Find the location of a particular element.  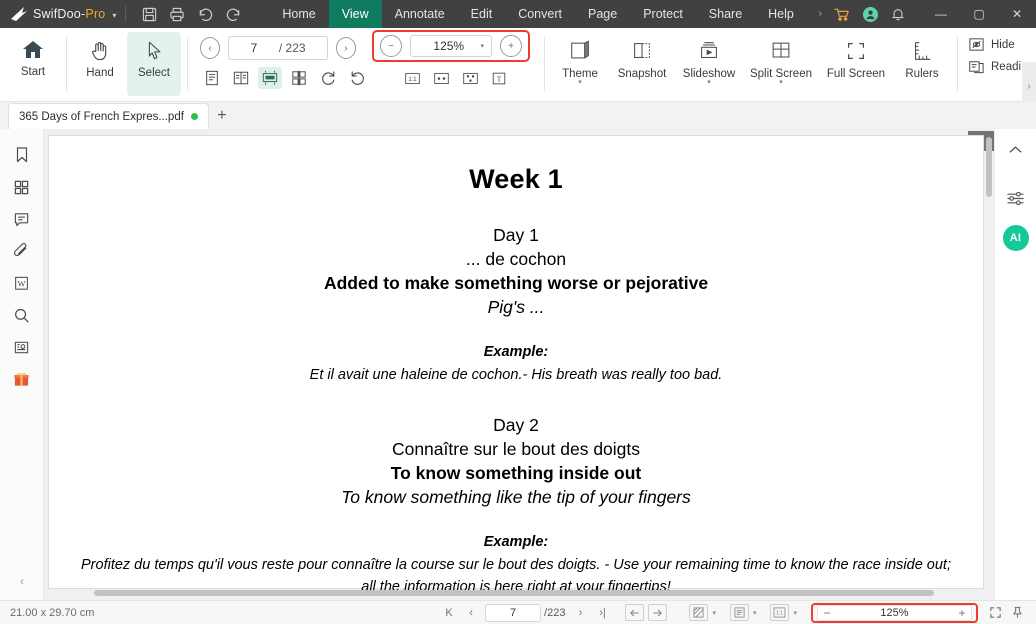

zoom-slider-track: − 125% + is located at coordinates (894, 612).